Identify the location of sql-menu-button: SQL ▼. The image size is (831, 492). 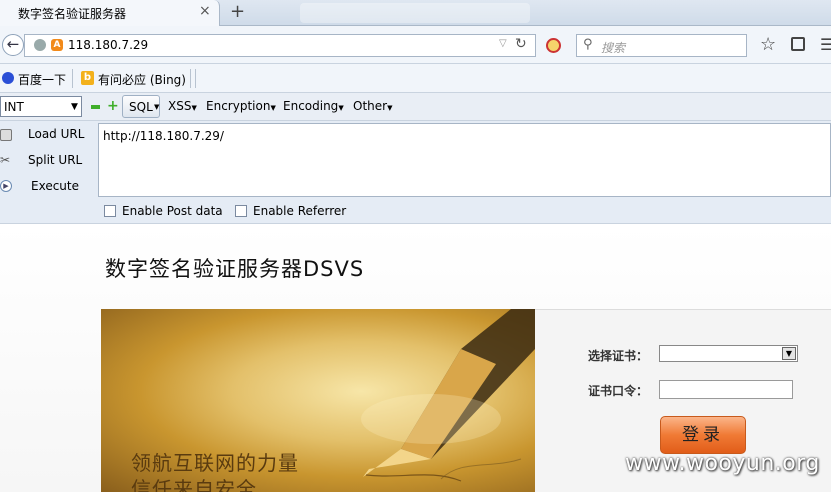
(141, 106).